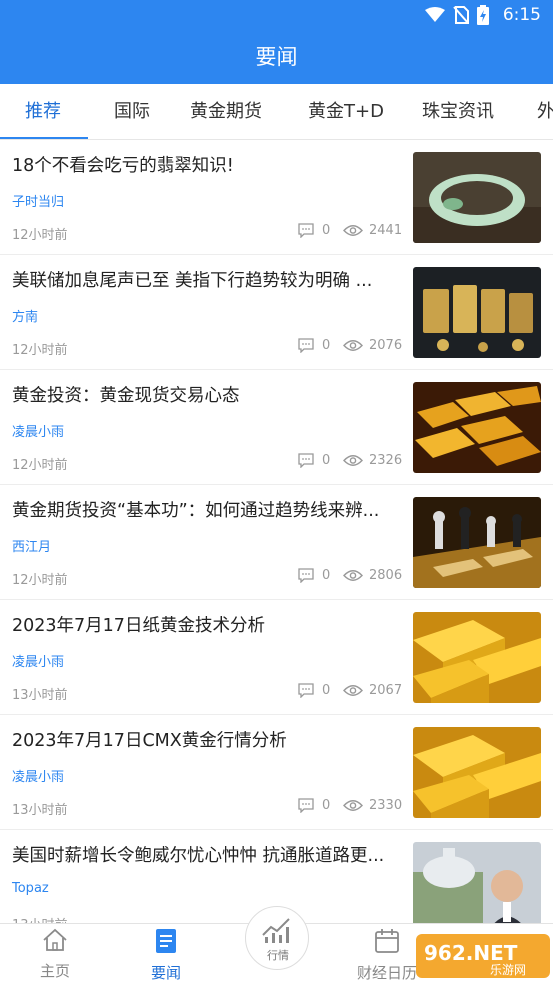 The height and width of the screenshot is (983, 553). What do you see at coordinates (387, 941) in the screenshot?
I see `calendar-icon` at bounding box center [387, 941].